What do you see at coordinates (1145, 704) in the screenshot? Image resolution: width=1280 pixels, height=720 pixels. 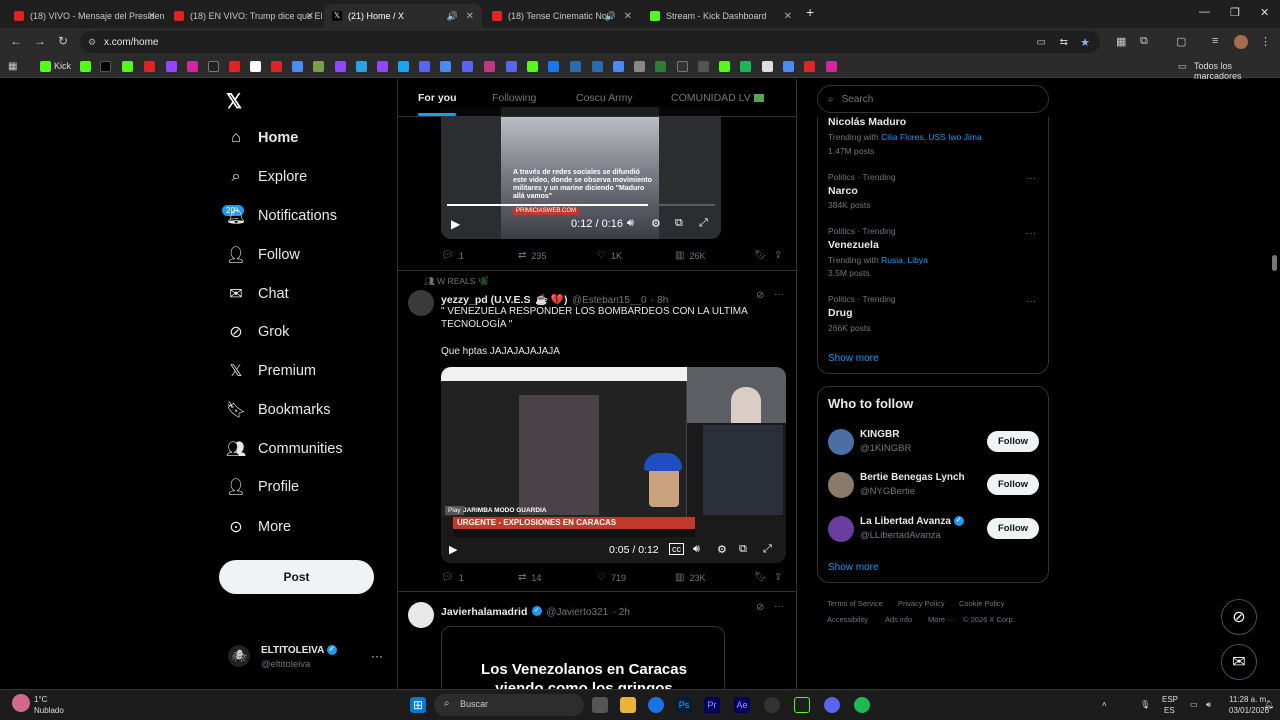 I see `mic-icon: 🎙︎` at bounding box center [1145, 704].